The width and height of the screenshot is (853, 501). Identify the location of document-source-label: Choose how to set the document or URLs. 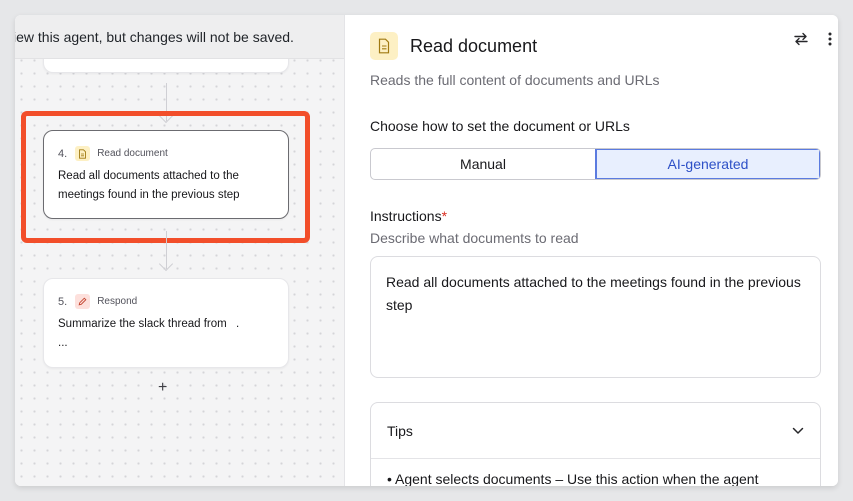
(500, 126).